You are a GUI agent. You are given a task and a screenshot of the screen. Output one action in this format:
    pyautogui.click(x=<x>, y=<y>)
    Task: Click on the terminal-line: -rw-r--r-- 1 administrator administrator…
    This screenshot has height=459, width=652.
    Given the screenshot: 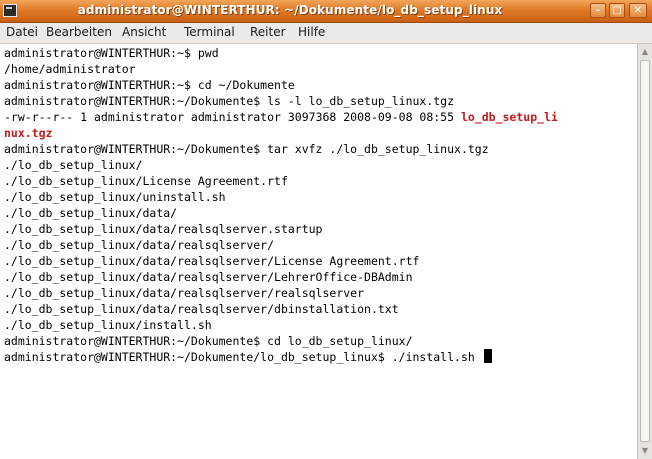 What is the action you would take?
    pyautogui.click(x=281, y=117)
    